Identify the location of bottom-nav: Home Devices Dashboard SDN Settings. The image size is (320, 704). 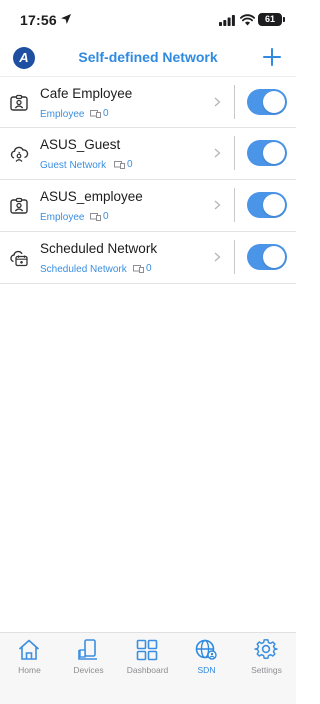
(148, 668).